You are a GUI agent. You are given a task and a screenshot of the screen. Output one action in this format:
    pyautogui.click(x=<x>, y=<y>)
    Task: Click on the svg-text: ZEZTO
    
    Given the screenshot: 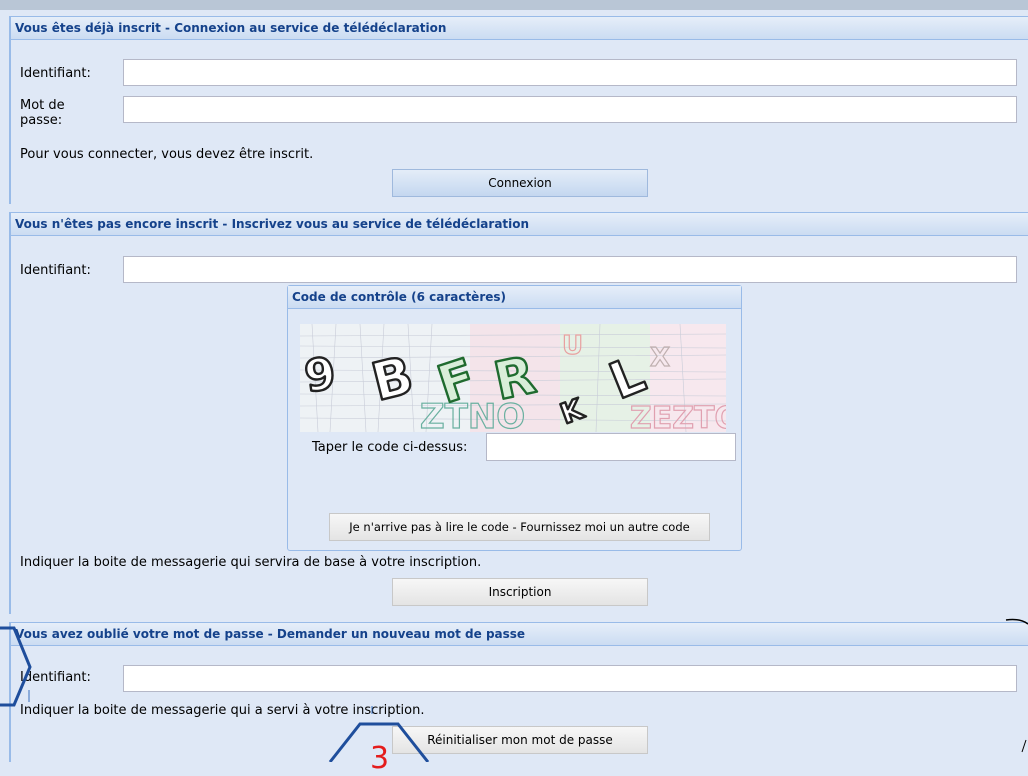 What is the action you would take?
    pyautogui.click(x=678, y=416)
    